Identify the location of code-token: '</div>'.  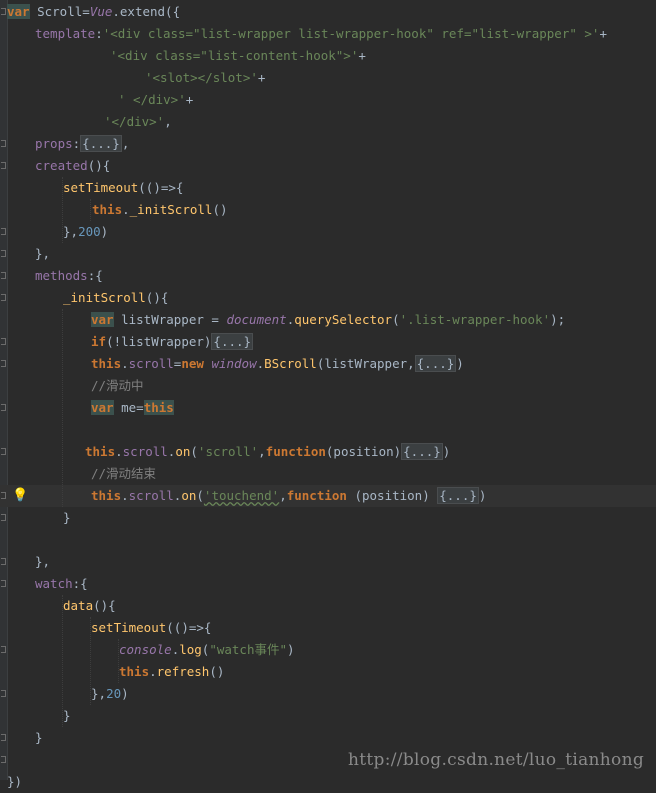
(134, 121).